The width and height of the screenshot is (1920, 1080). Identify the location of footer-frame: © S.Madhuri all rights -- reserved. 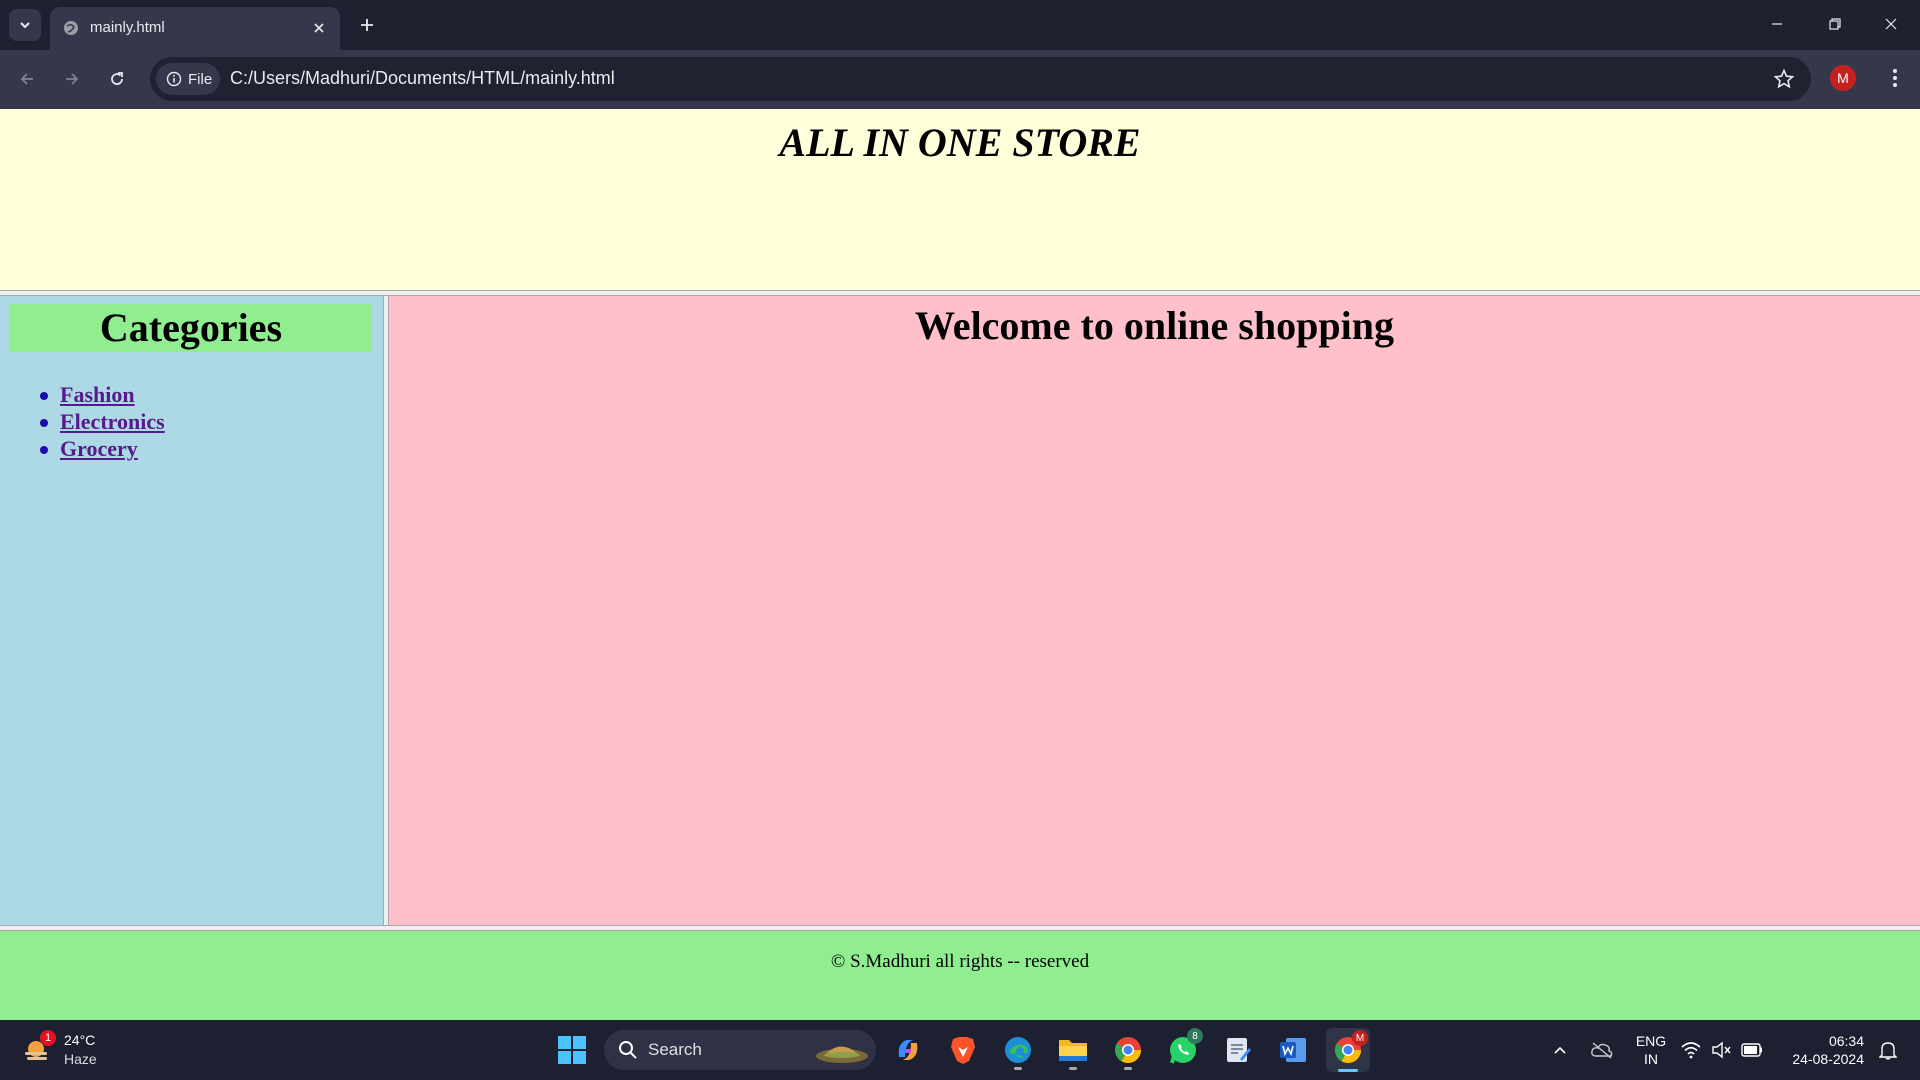
(960, 975).